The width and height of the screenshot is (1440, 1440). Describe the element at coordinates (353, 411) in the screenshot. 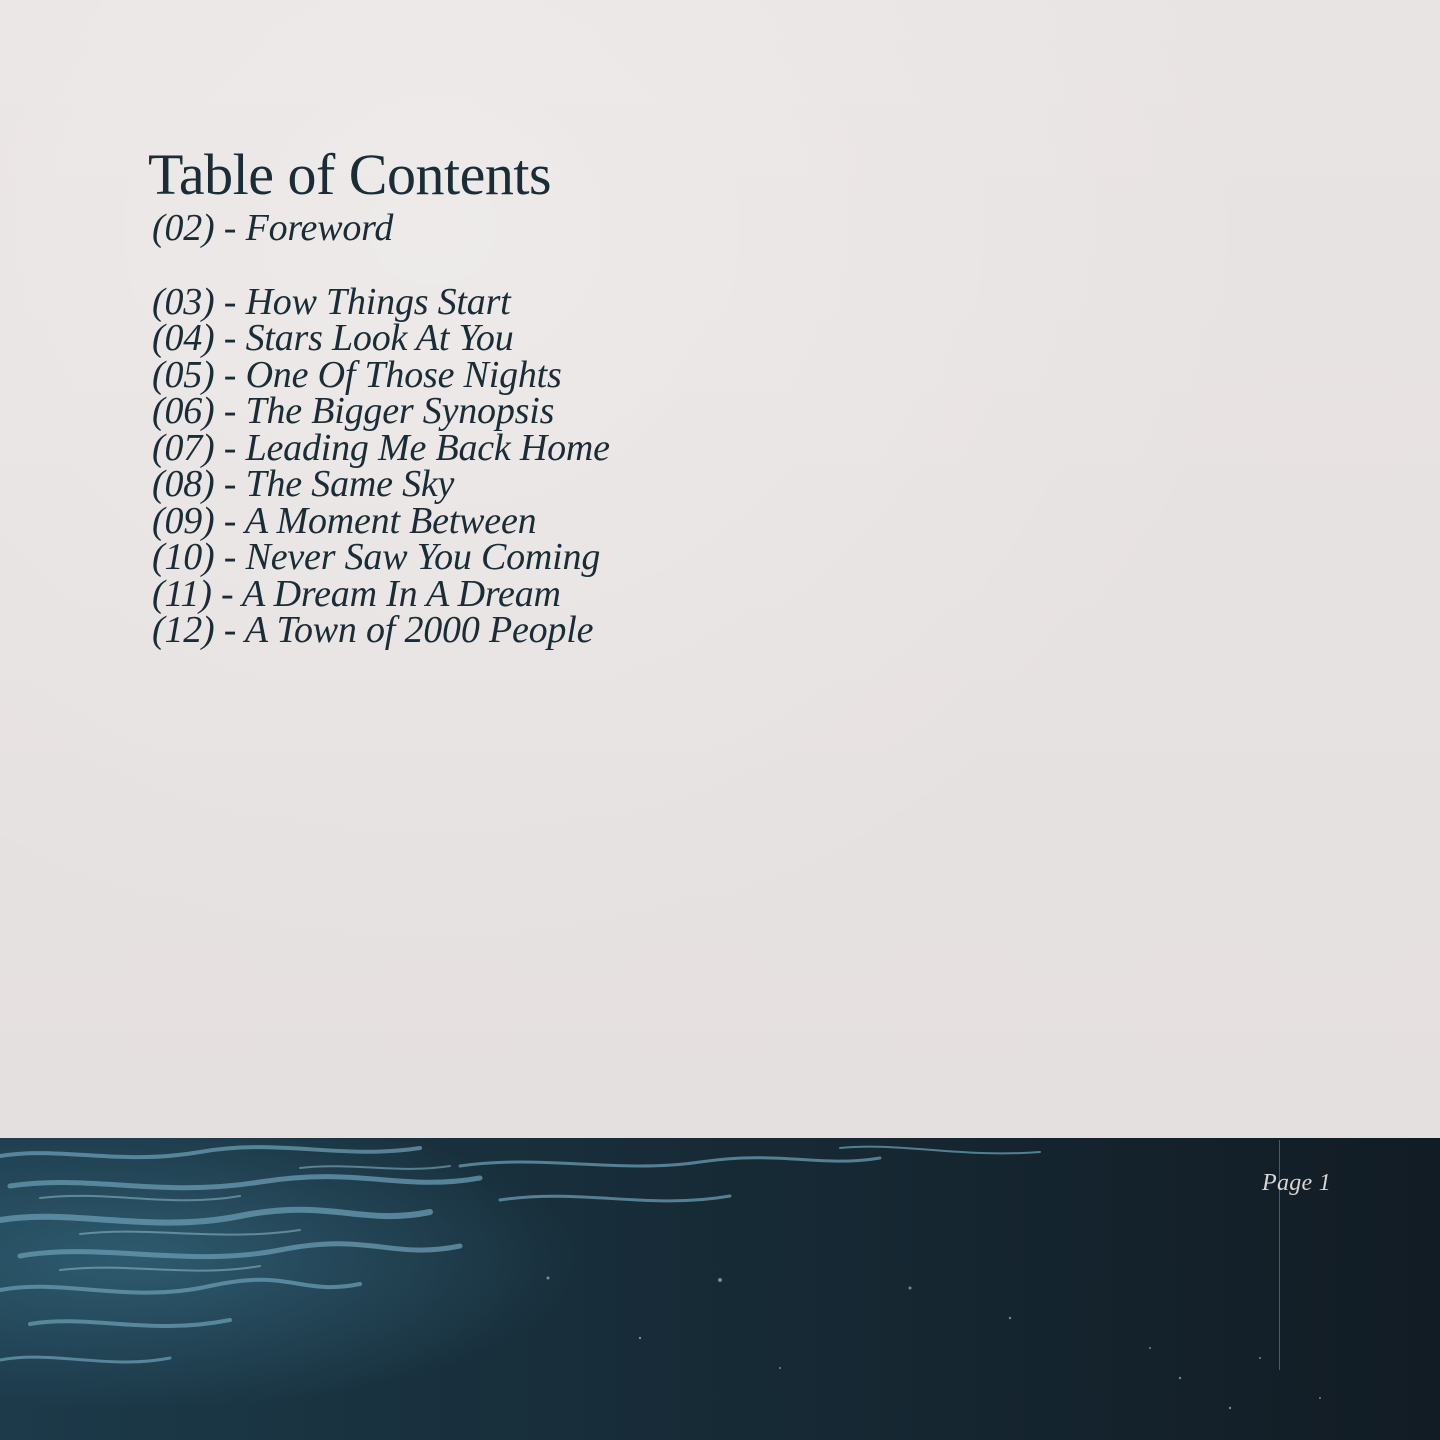

I see `toc-entry: (06) - The Bigger Synopsis` at that location.